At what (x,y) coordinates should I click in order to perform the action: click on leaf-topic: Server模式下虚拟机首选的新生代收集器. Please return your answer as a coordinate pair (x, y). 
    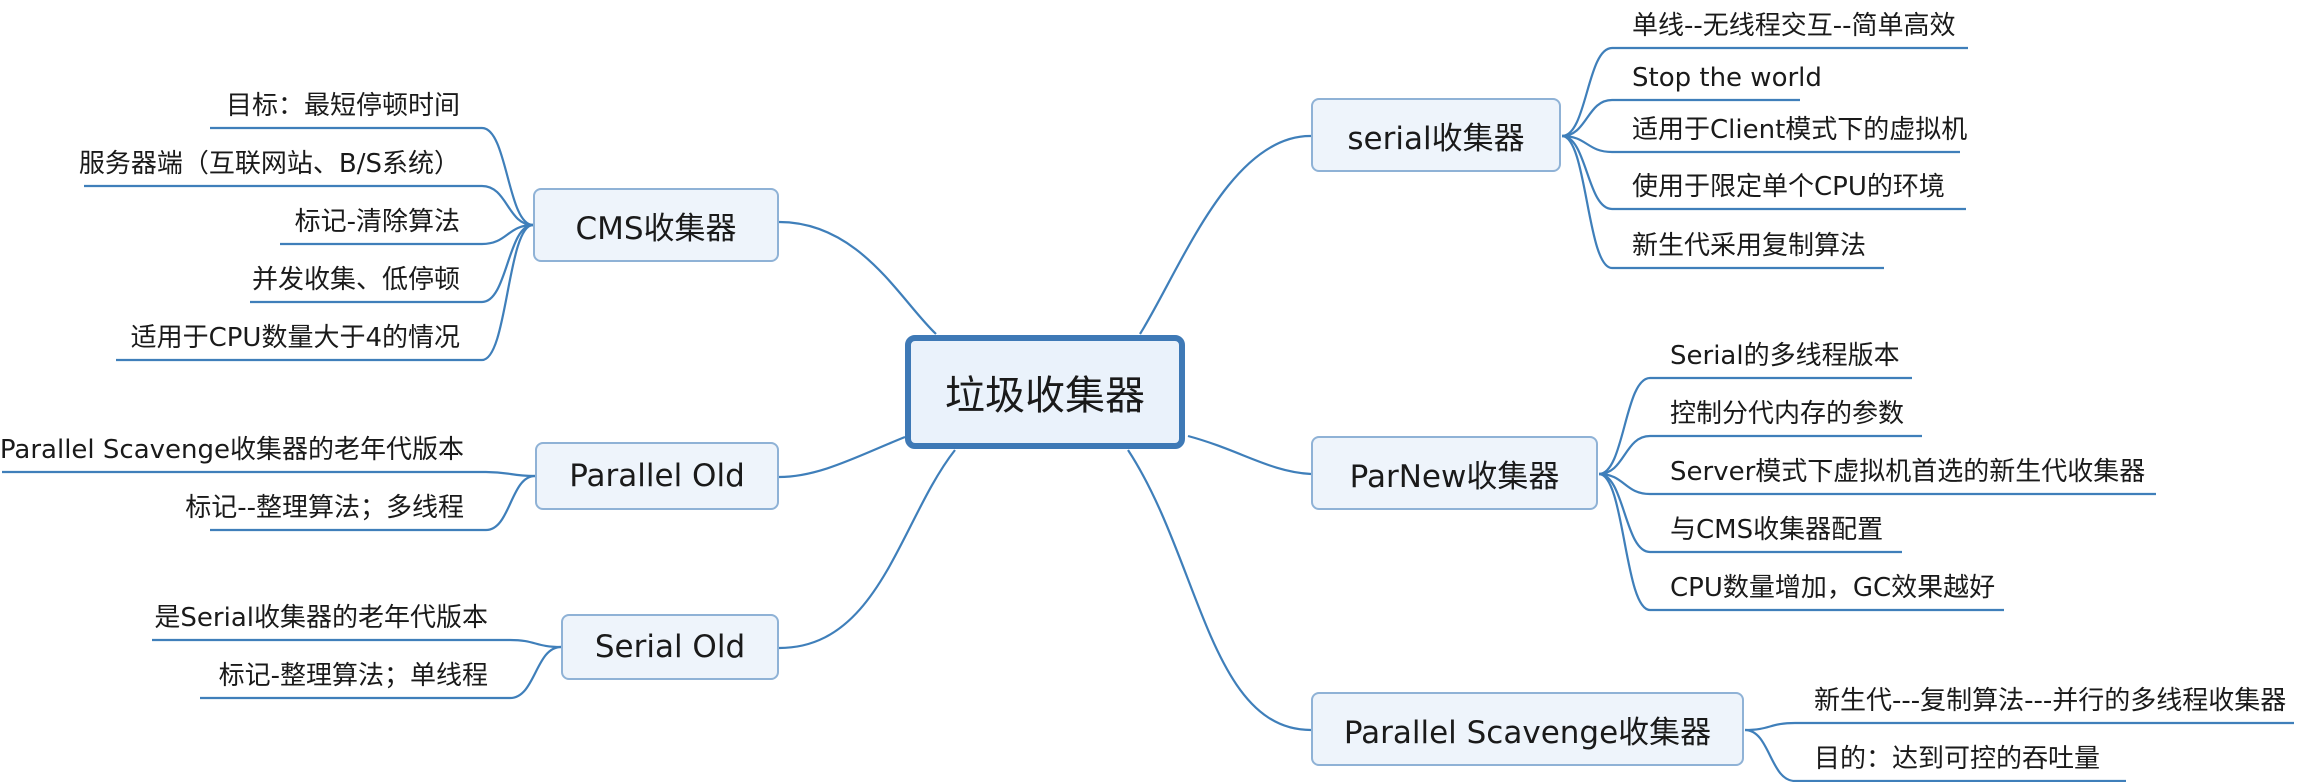
    Looking at the image, I should click on (1907, 472).